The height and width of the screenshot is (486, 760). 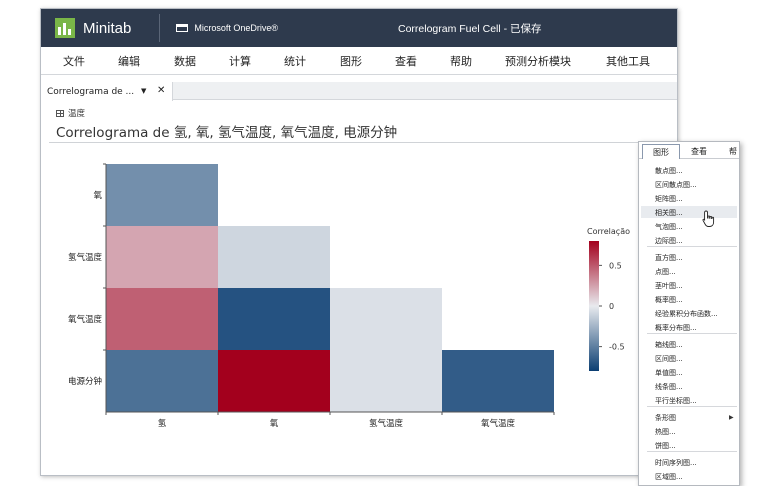 I want to click on y-tick-label: 氧, so click(x=97, y=195).